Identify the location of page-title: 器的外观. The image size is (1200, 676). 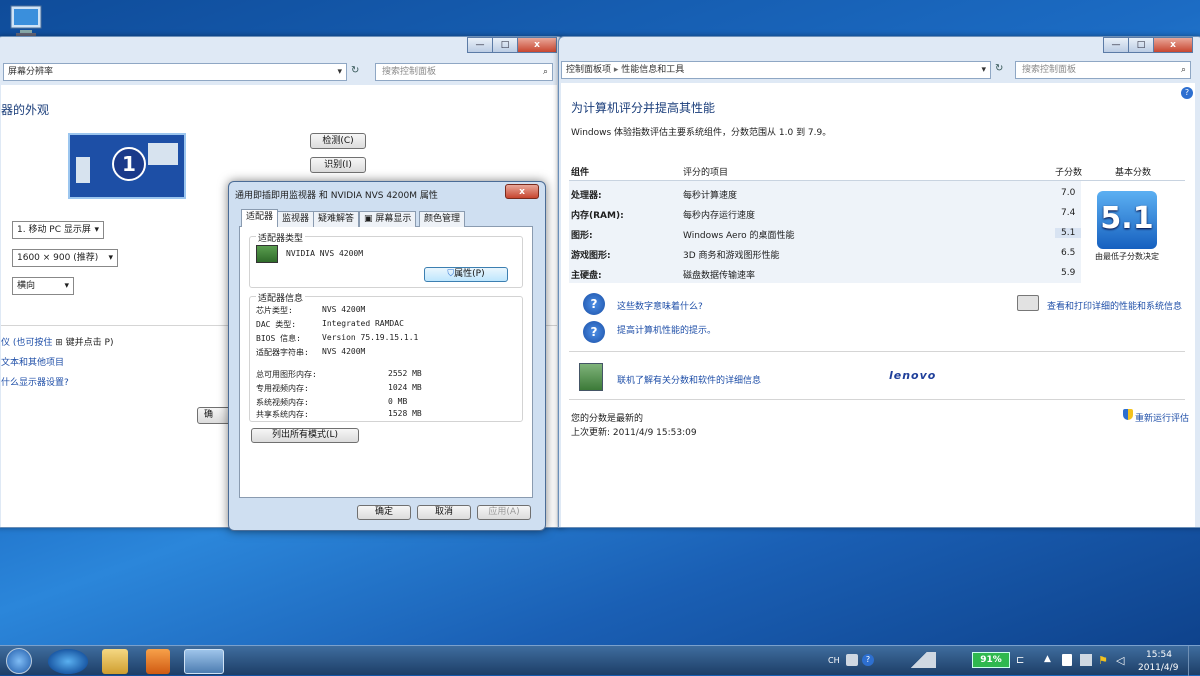
(25, 110).